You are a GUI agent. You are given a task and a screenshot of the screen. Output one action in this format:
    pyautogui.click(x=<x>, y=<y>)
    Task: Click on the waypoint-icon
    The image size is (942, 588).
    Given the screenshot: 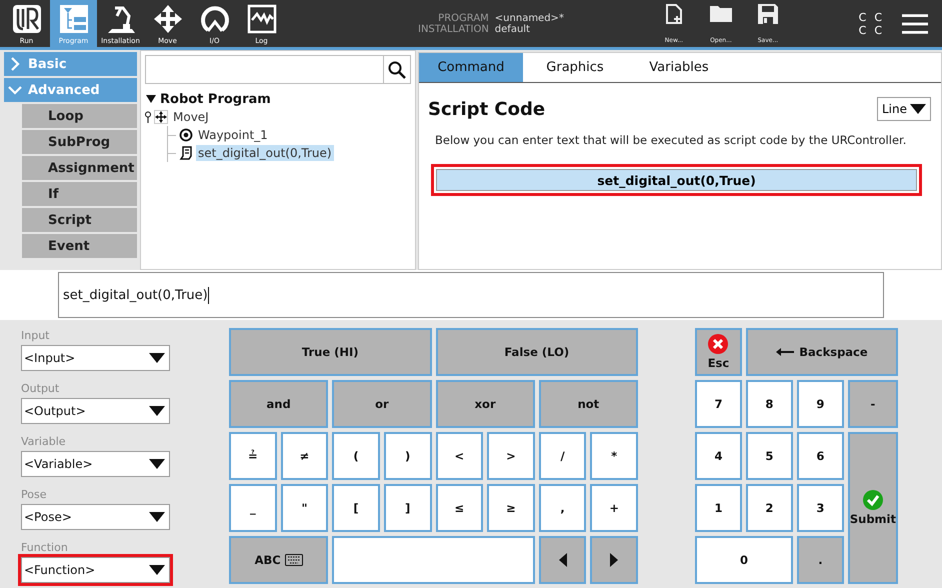 What is the action you would take?
    pyautogui.click(x=186, y=135)
    